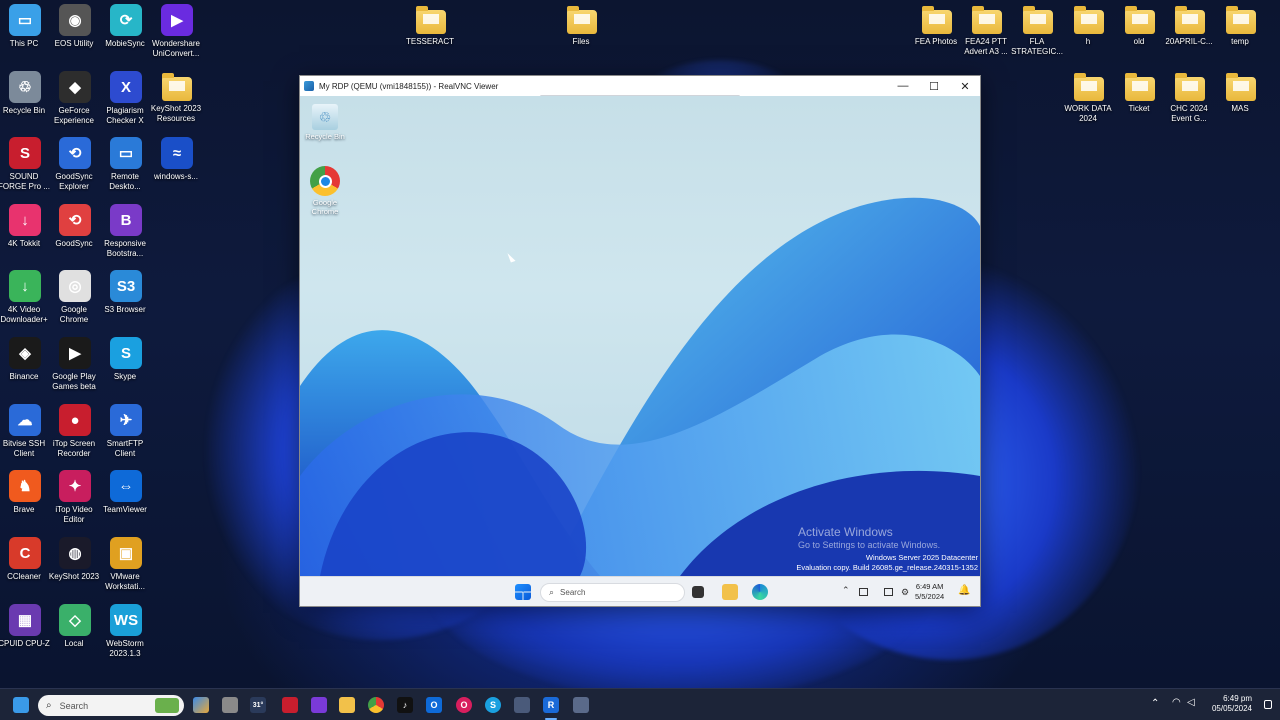 This screenshot has height=720, width=1280. I want to click on desktop-icon: ✦ iTop Video Editor, so click(75, 497).